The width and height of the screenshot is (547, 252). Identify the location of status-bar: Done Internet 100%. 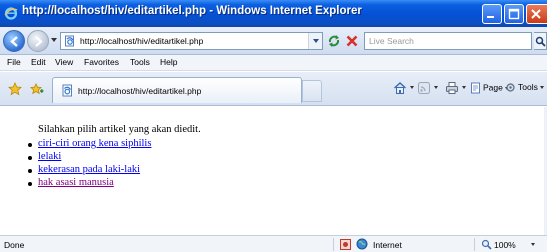
(273, 243).